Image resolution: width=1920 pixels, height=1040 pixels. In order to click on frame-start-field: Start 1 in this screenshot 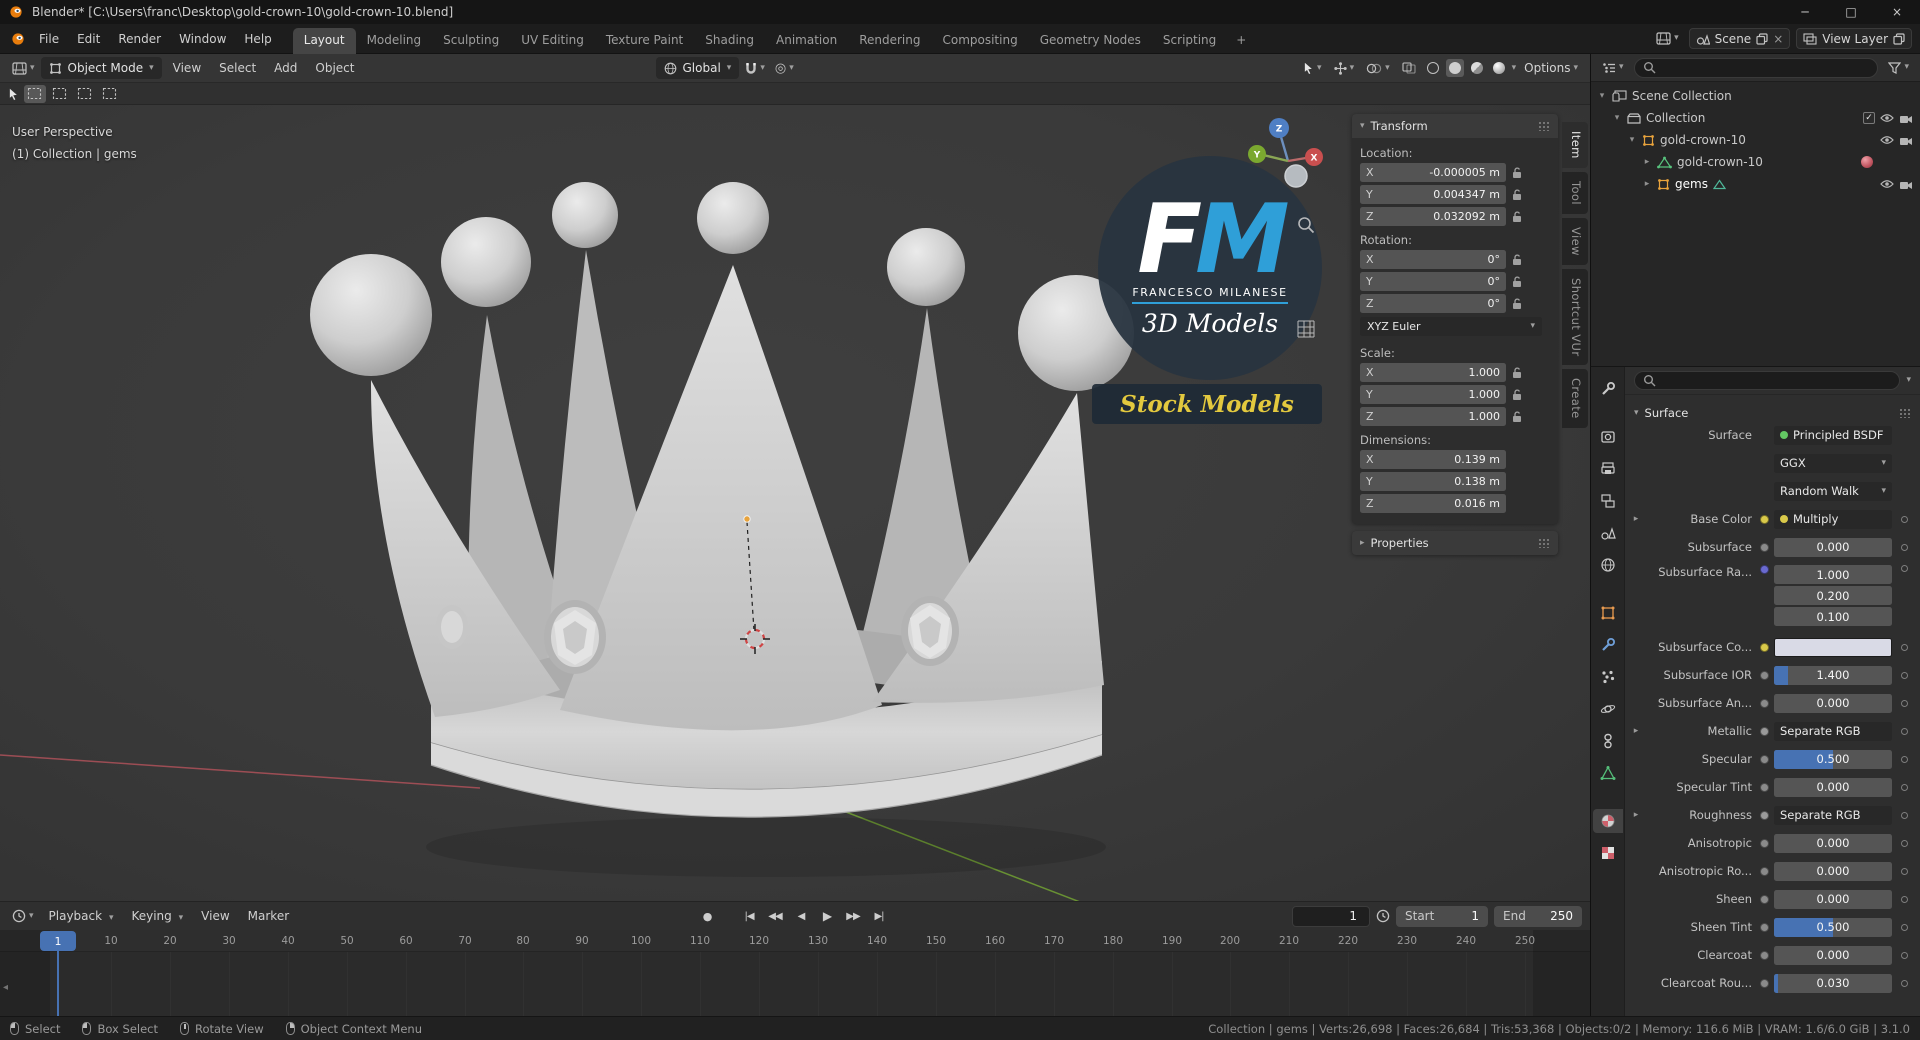, I will do `click(1442, 916)`.